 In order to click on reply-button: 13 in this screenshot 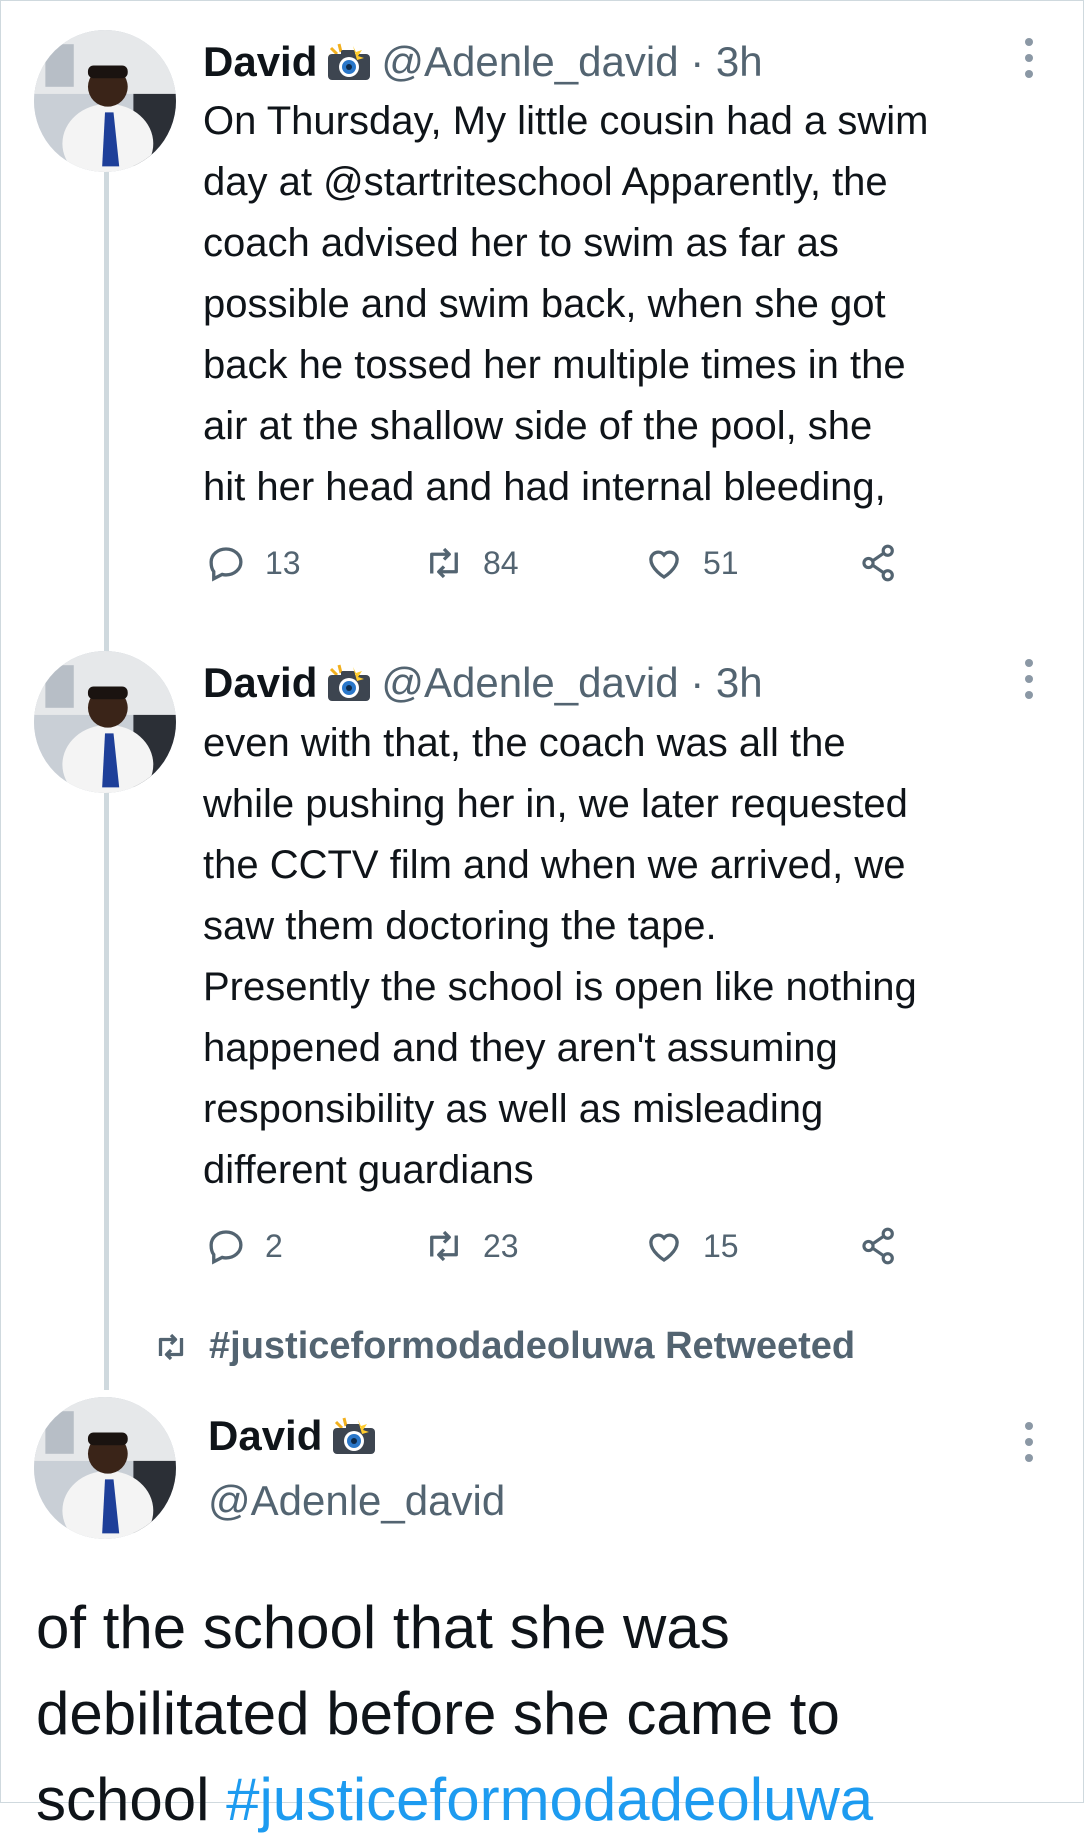, I will do `click(253, 563)`.